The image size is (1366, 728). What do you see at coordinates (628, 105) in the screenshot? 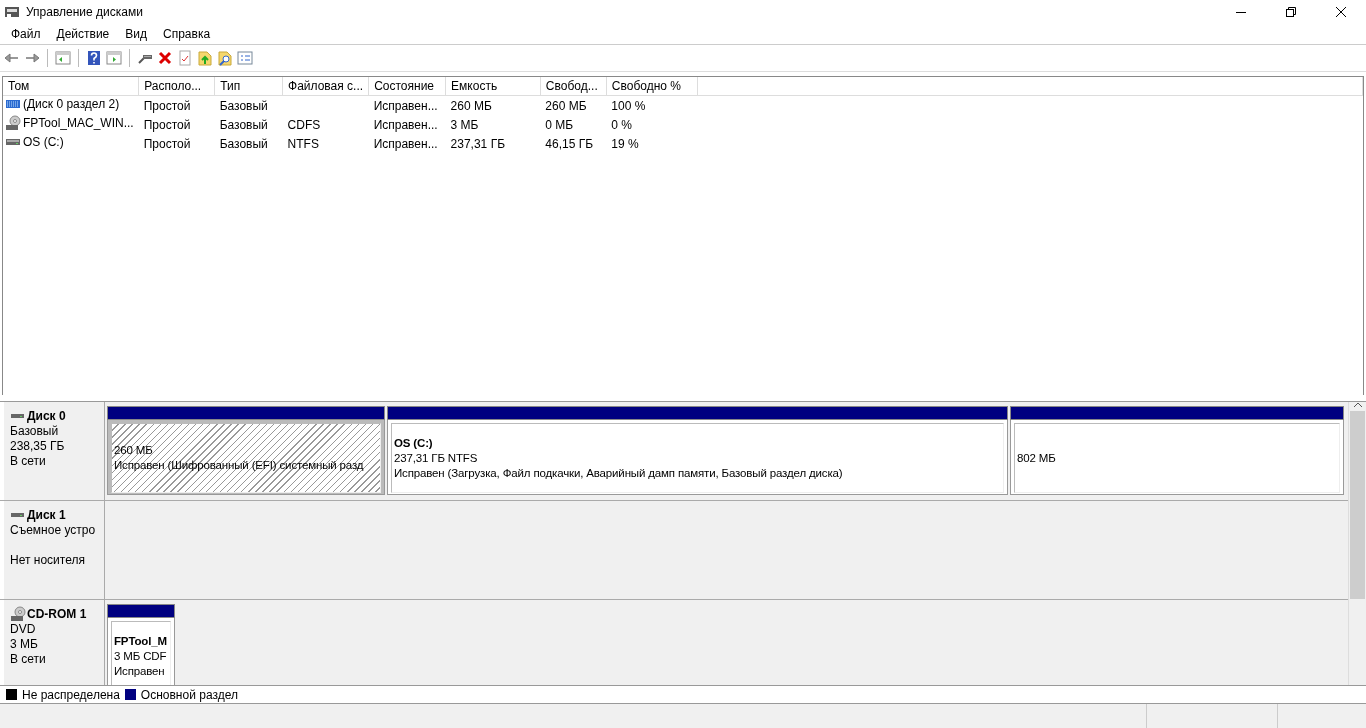
I see `table-cell: 100 %` at bounding box center [628, 105].